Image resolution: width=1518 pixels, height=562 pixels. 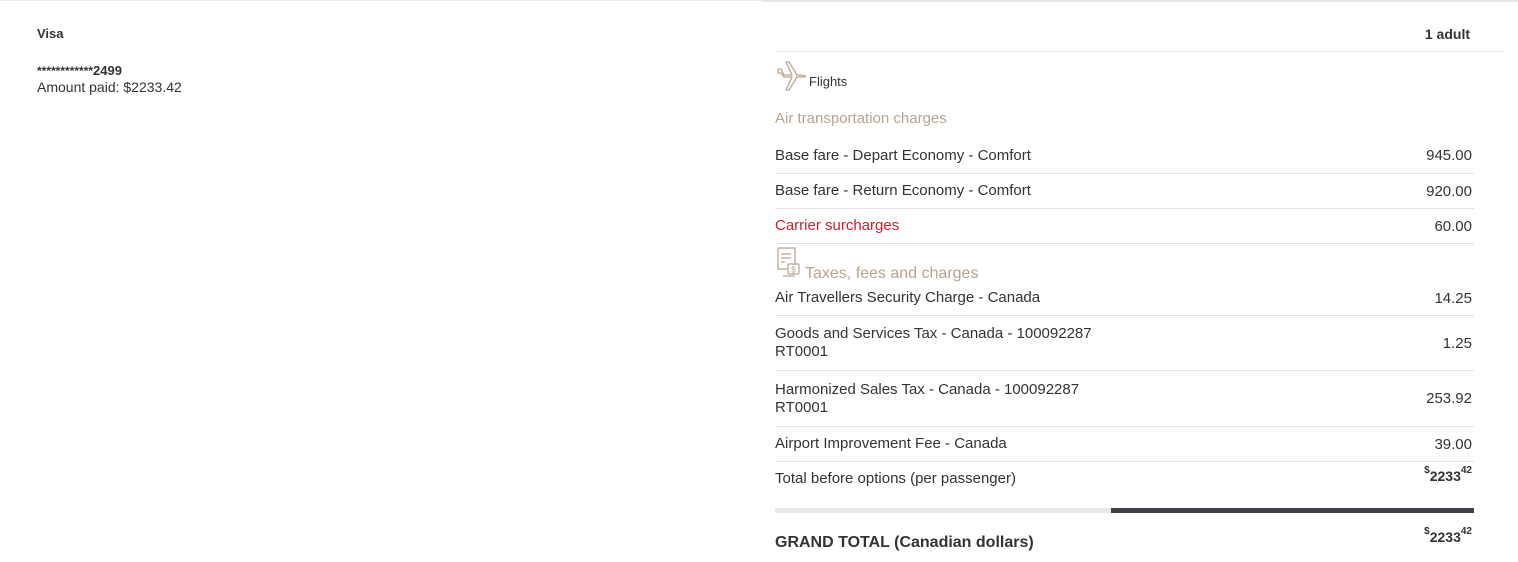 I want to click on flights-label: Flights, so click(x=828, y=81).